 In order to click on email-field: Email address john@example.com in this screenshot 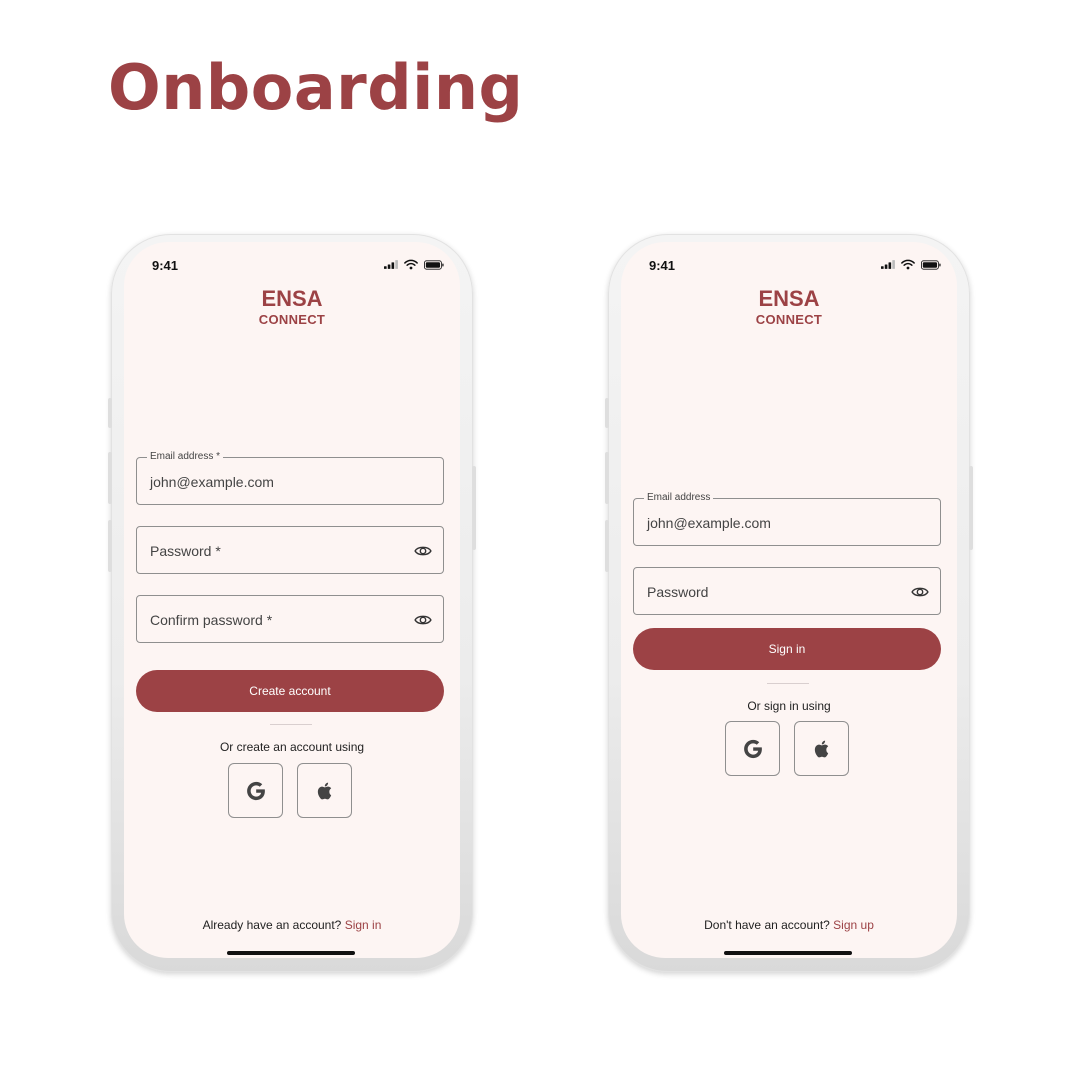, I will do `click(787, 519)`.